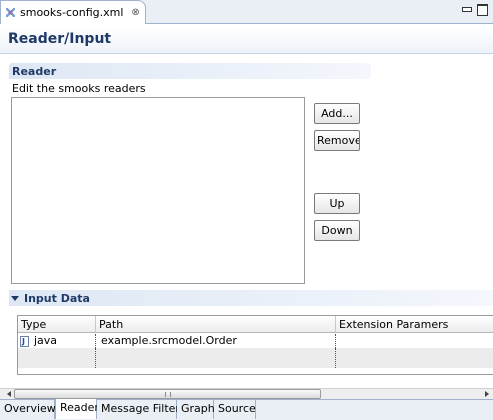 The width and height of the screenshot is (493, 420). Describe the element at coordinates (482, 10) in the screenshot. I see `maximize-icon` at that location.